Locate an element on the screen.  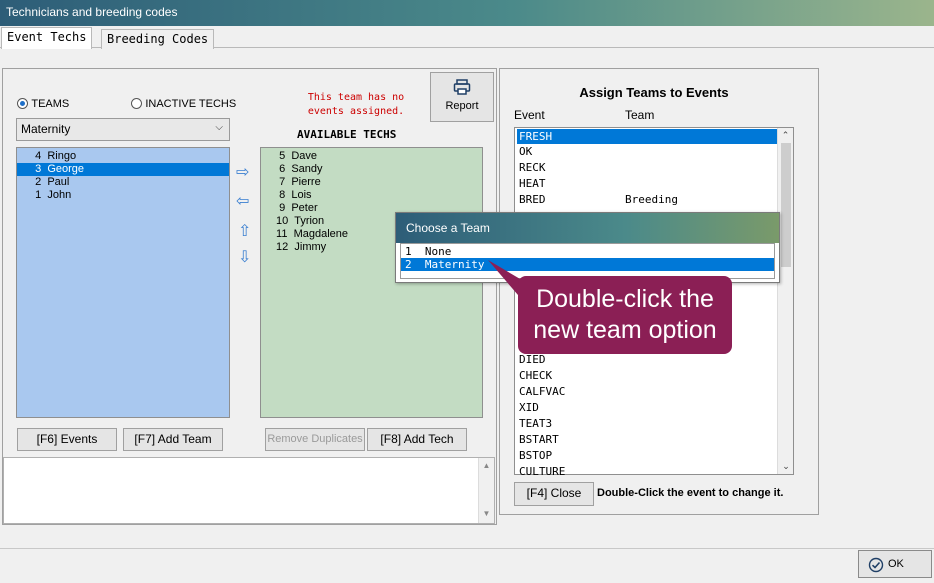
arrow-down-icon: ⇩ is located at coordinates (244, 257).